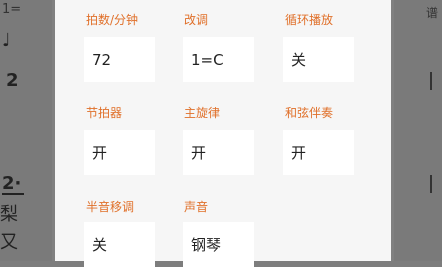  I want to click on transpose-key-field: 1=C, so click(218, 59).